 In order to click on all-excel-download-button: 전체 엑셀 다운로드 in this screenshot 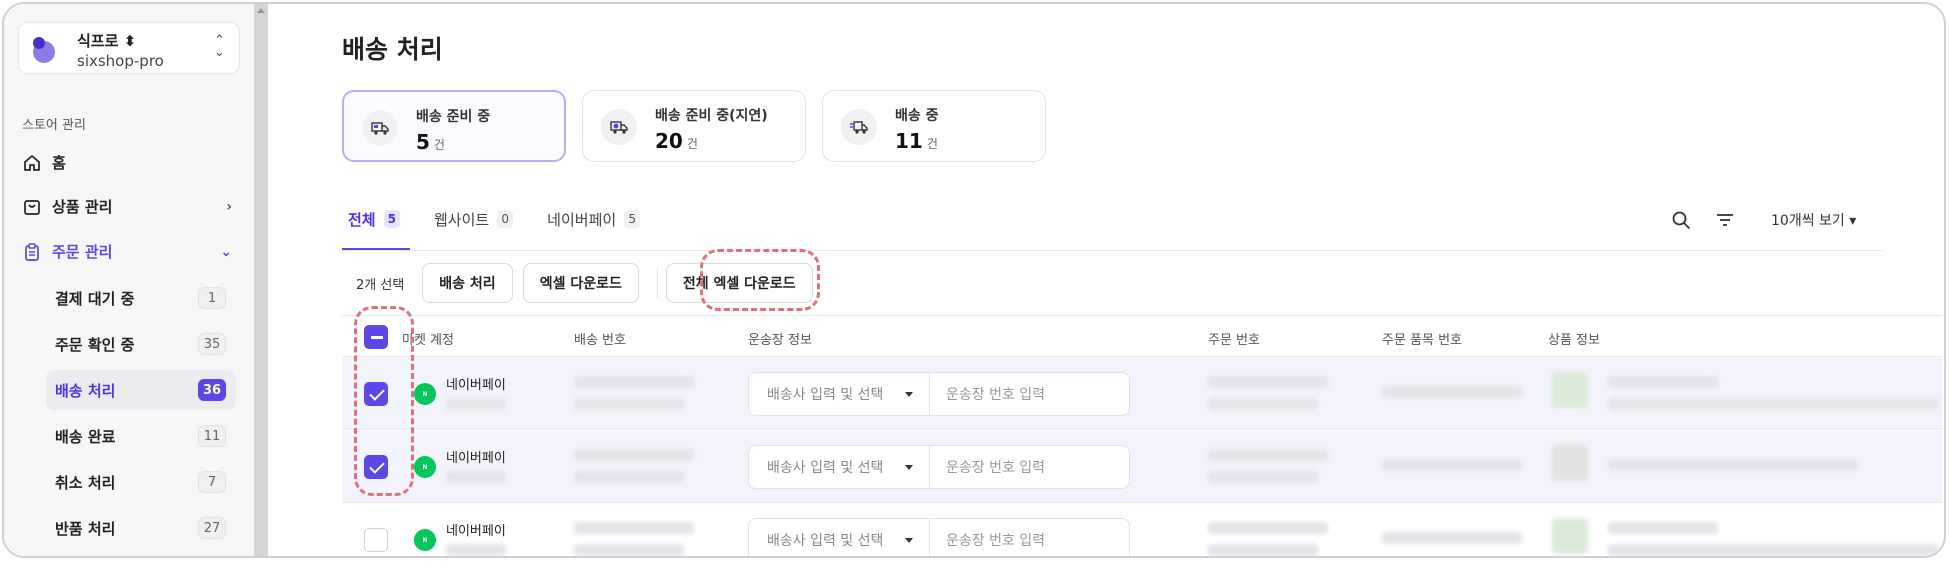, I will do `click(739, 283)`.